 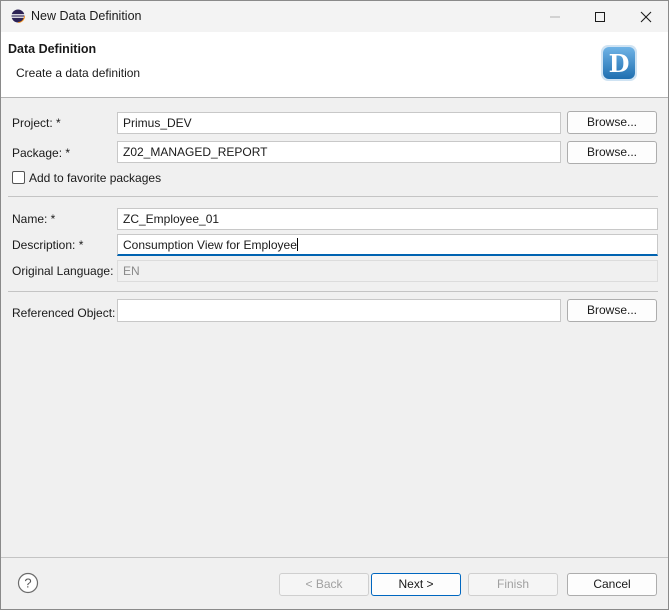 I want to click on description-field: Consumption View for Employee, so click(x=387, y=245).